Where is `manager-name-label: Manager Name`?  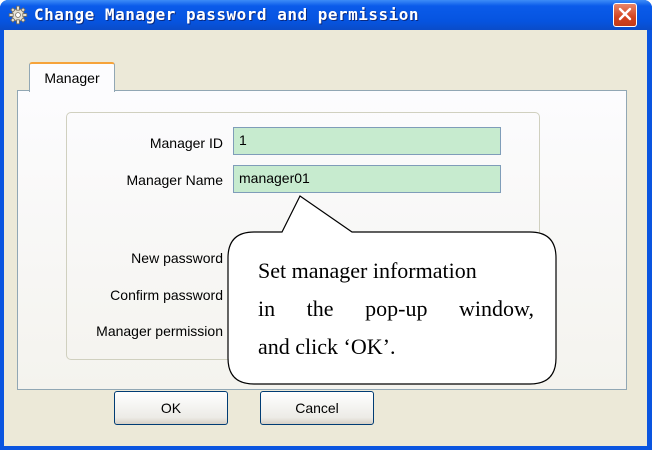
manager-name-label: Manager Name is located at coordinates (175, 180).